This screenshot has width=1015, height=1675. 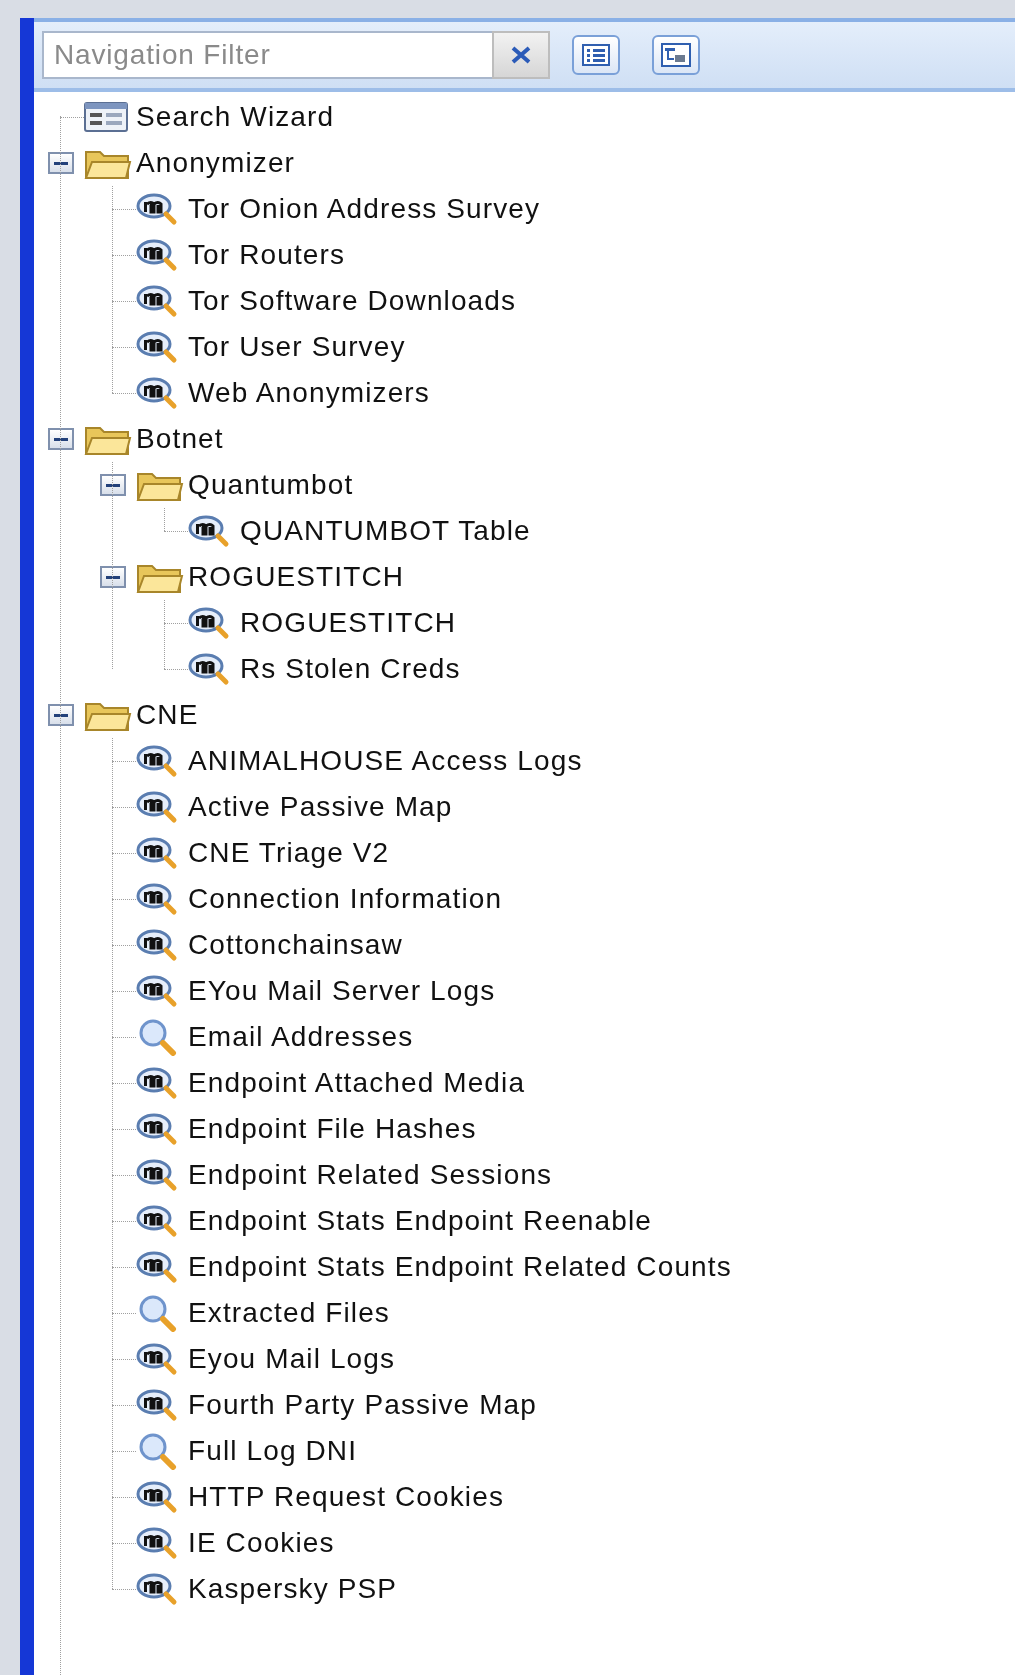 I want to click on tree-item: ANIMALHOUSE Access Logs, so click(x=385, y=761).